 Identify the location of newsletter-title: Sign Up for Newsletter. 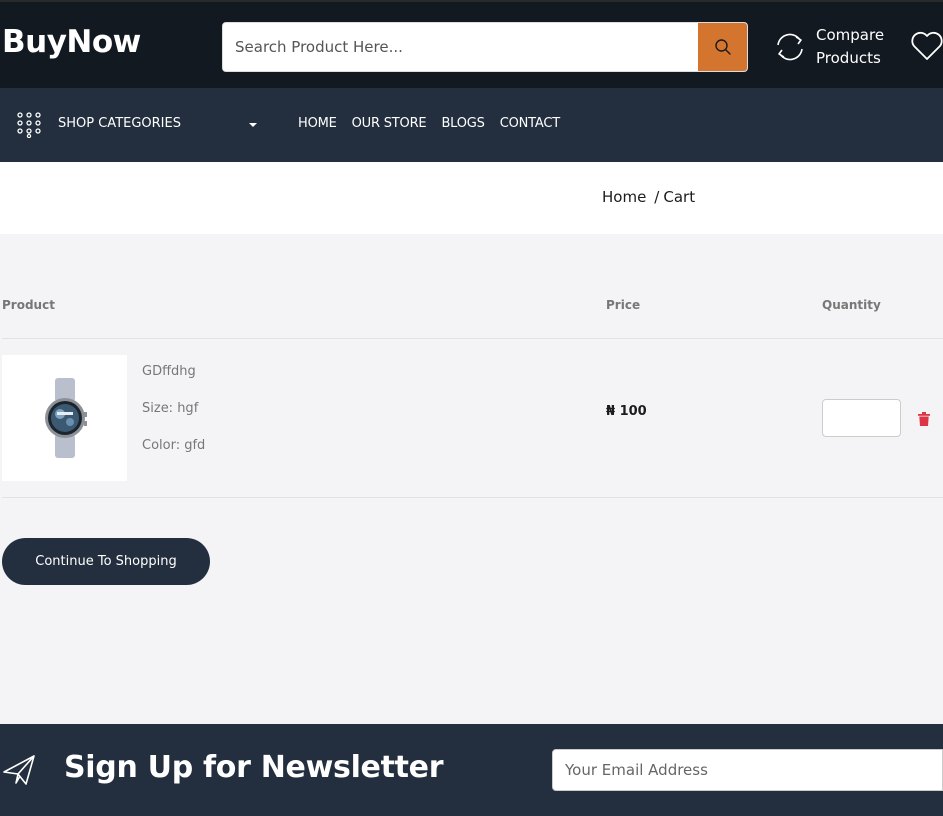
(254, 767).